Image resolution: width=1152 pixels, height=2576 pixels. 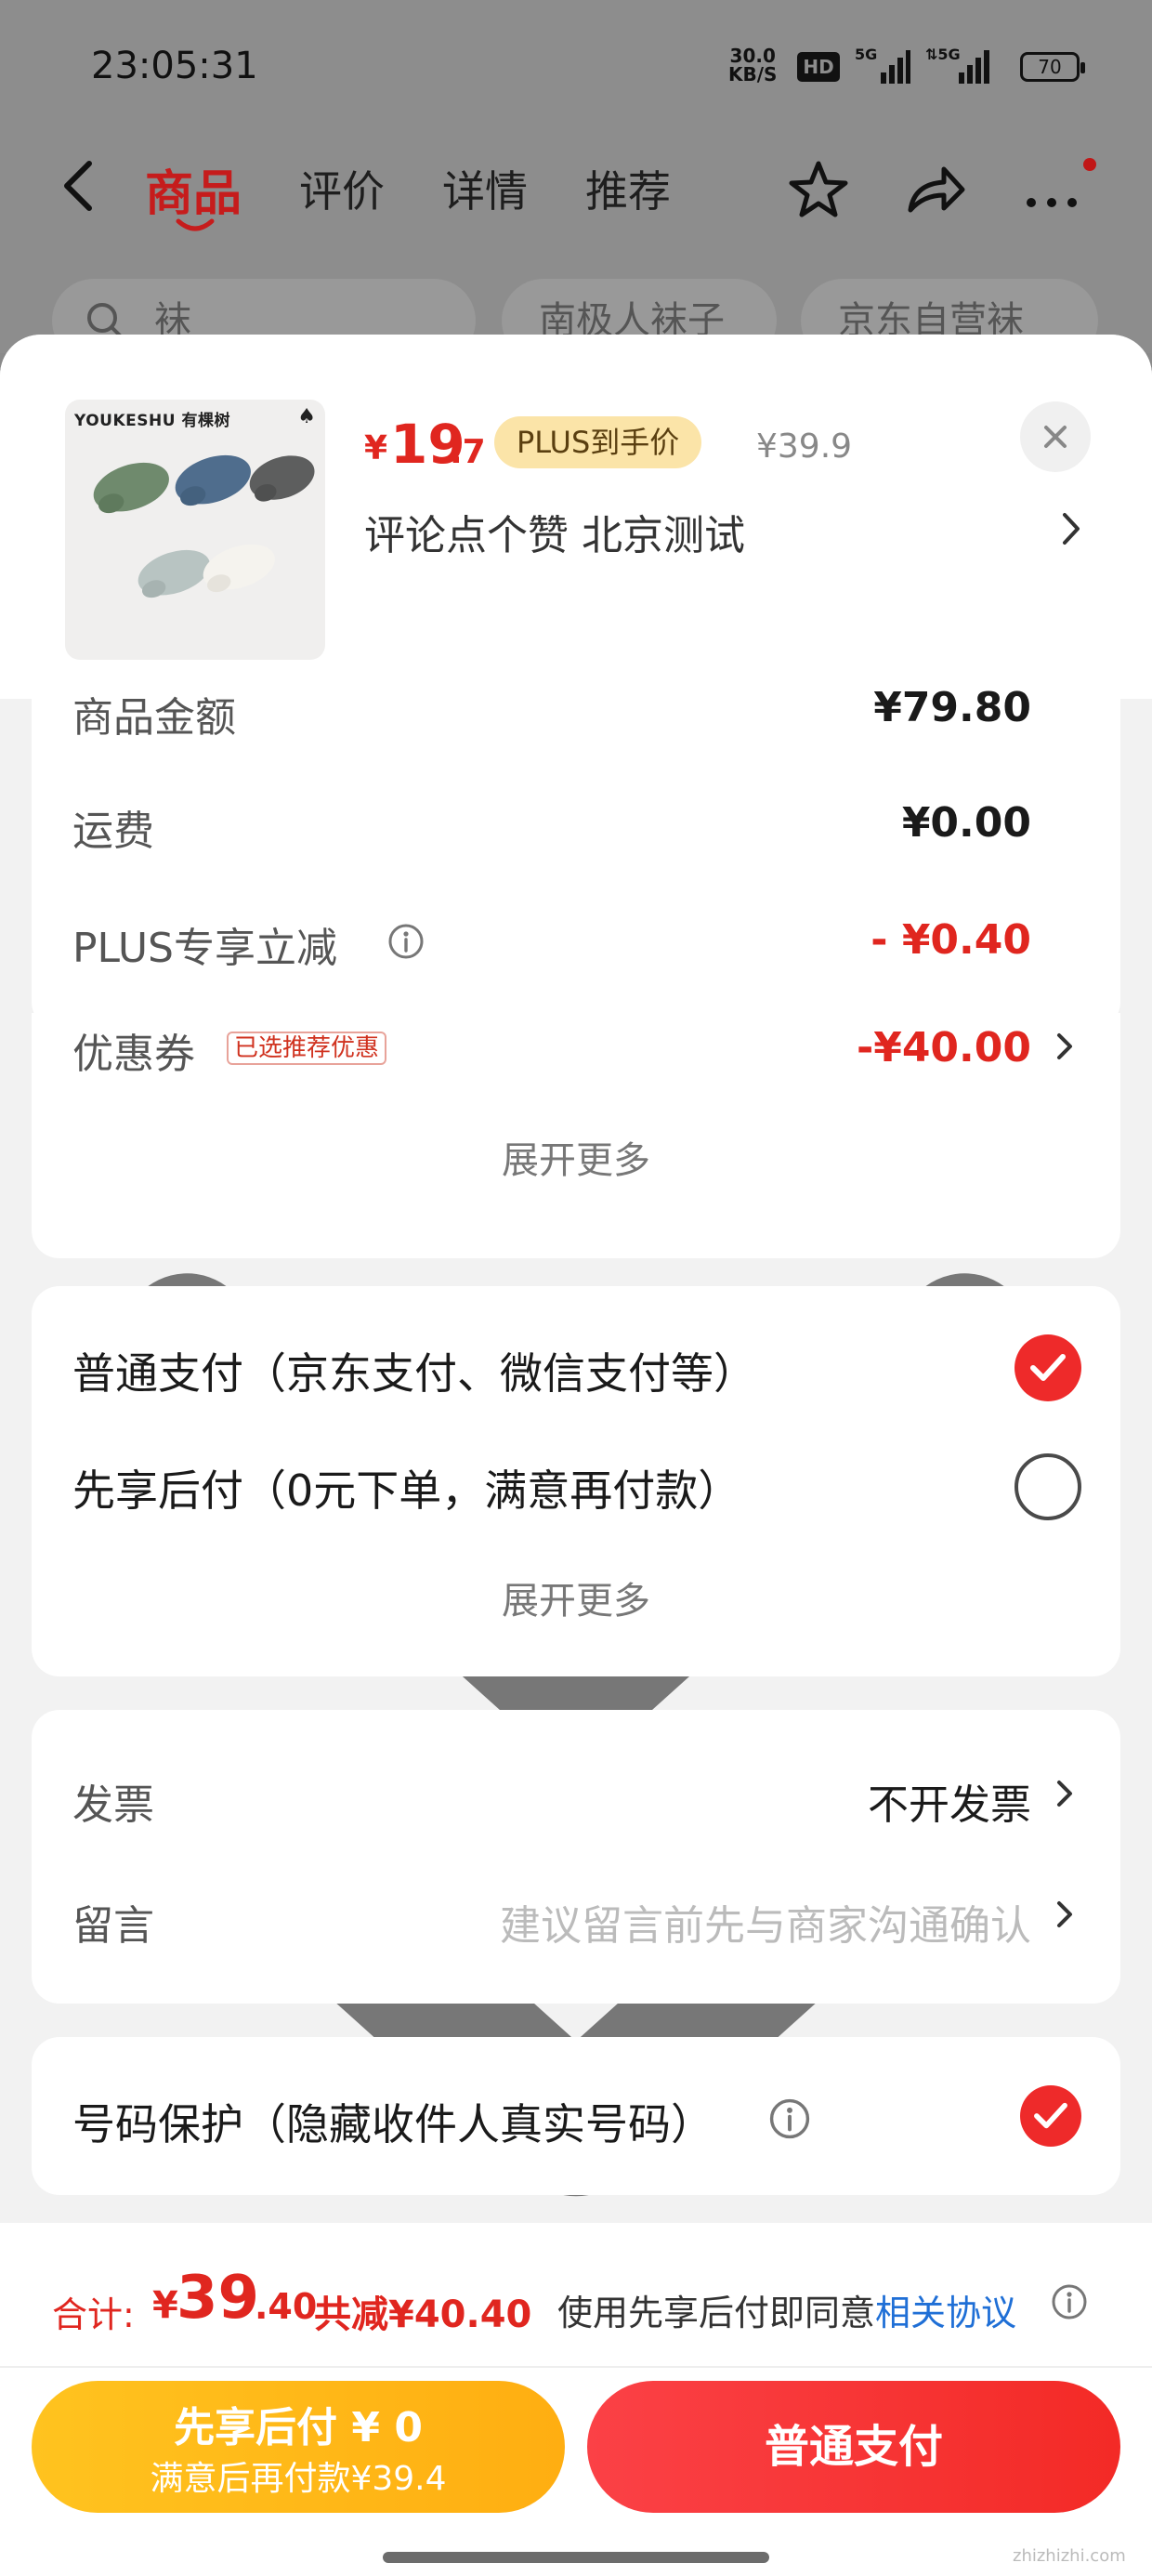 What do you see at coordinates (174, 66) in the screenshot?
I see `status-time: 23:05:31` at bounding box center [174, 66].